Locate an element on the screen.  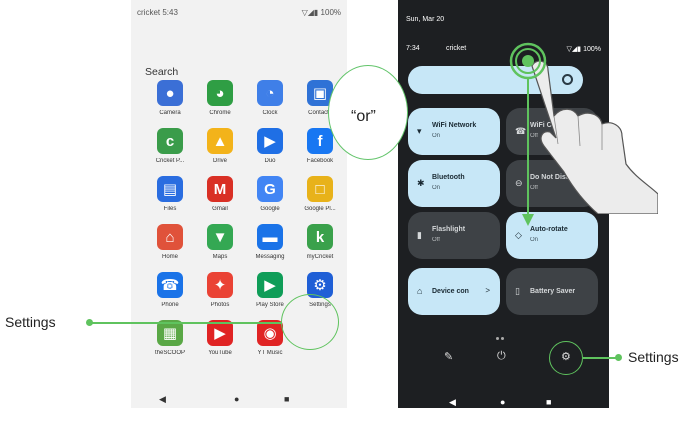
app-mycricket: k myCricket is located at coordinates (320, 242).